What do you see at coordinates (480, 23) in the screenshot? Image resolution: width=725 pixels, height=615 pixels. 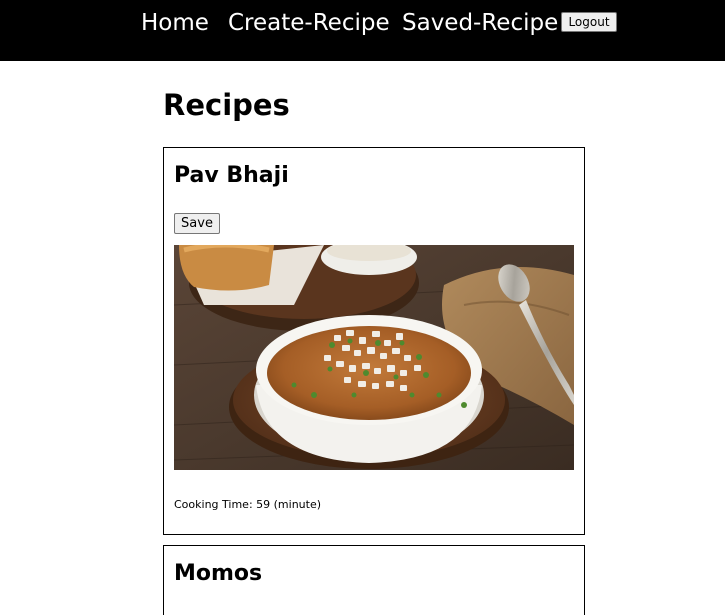 I see `nav-link-saved-recipe: Saved-Recipe` at bounding box center [480, 23].